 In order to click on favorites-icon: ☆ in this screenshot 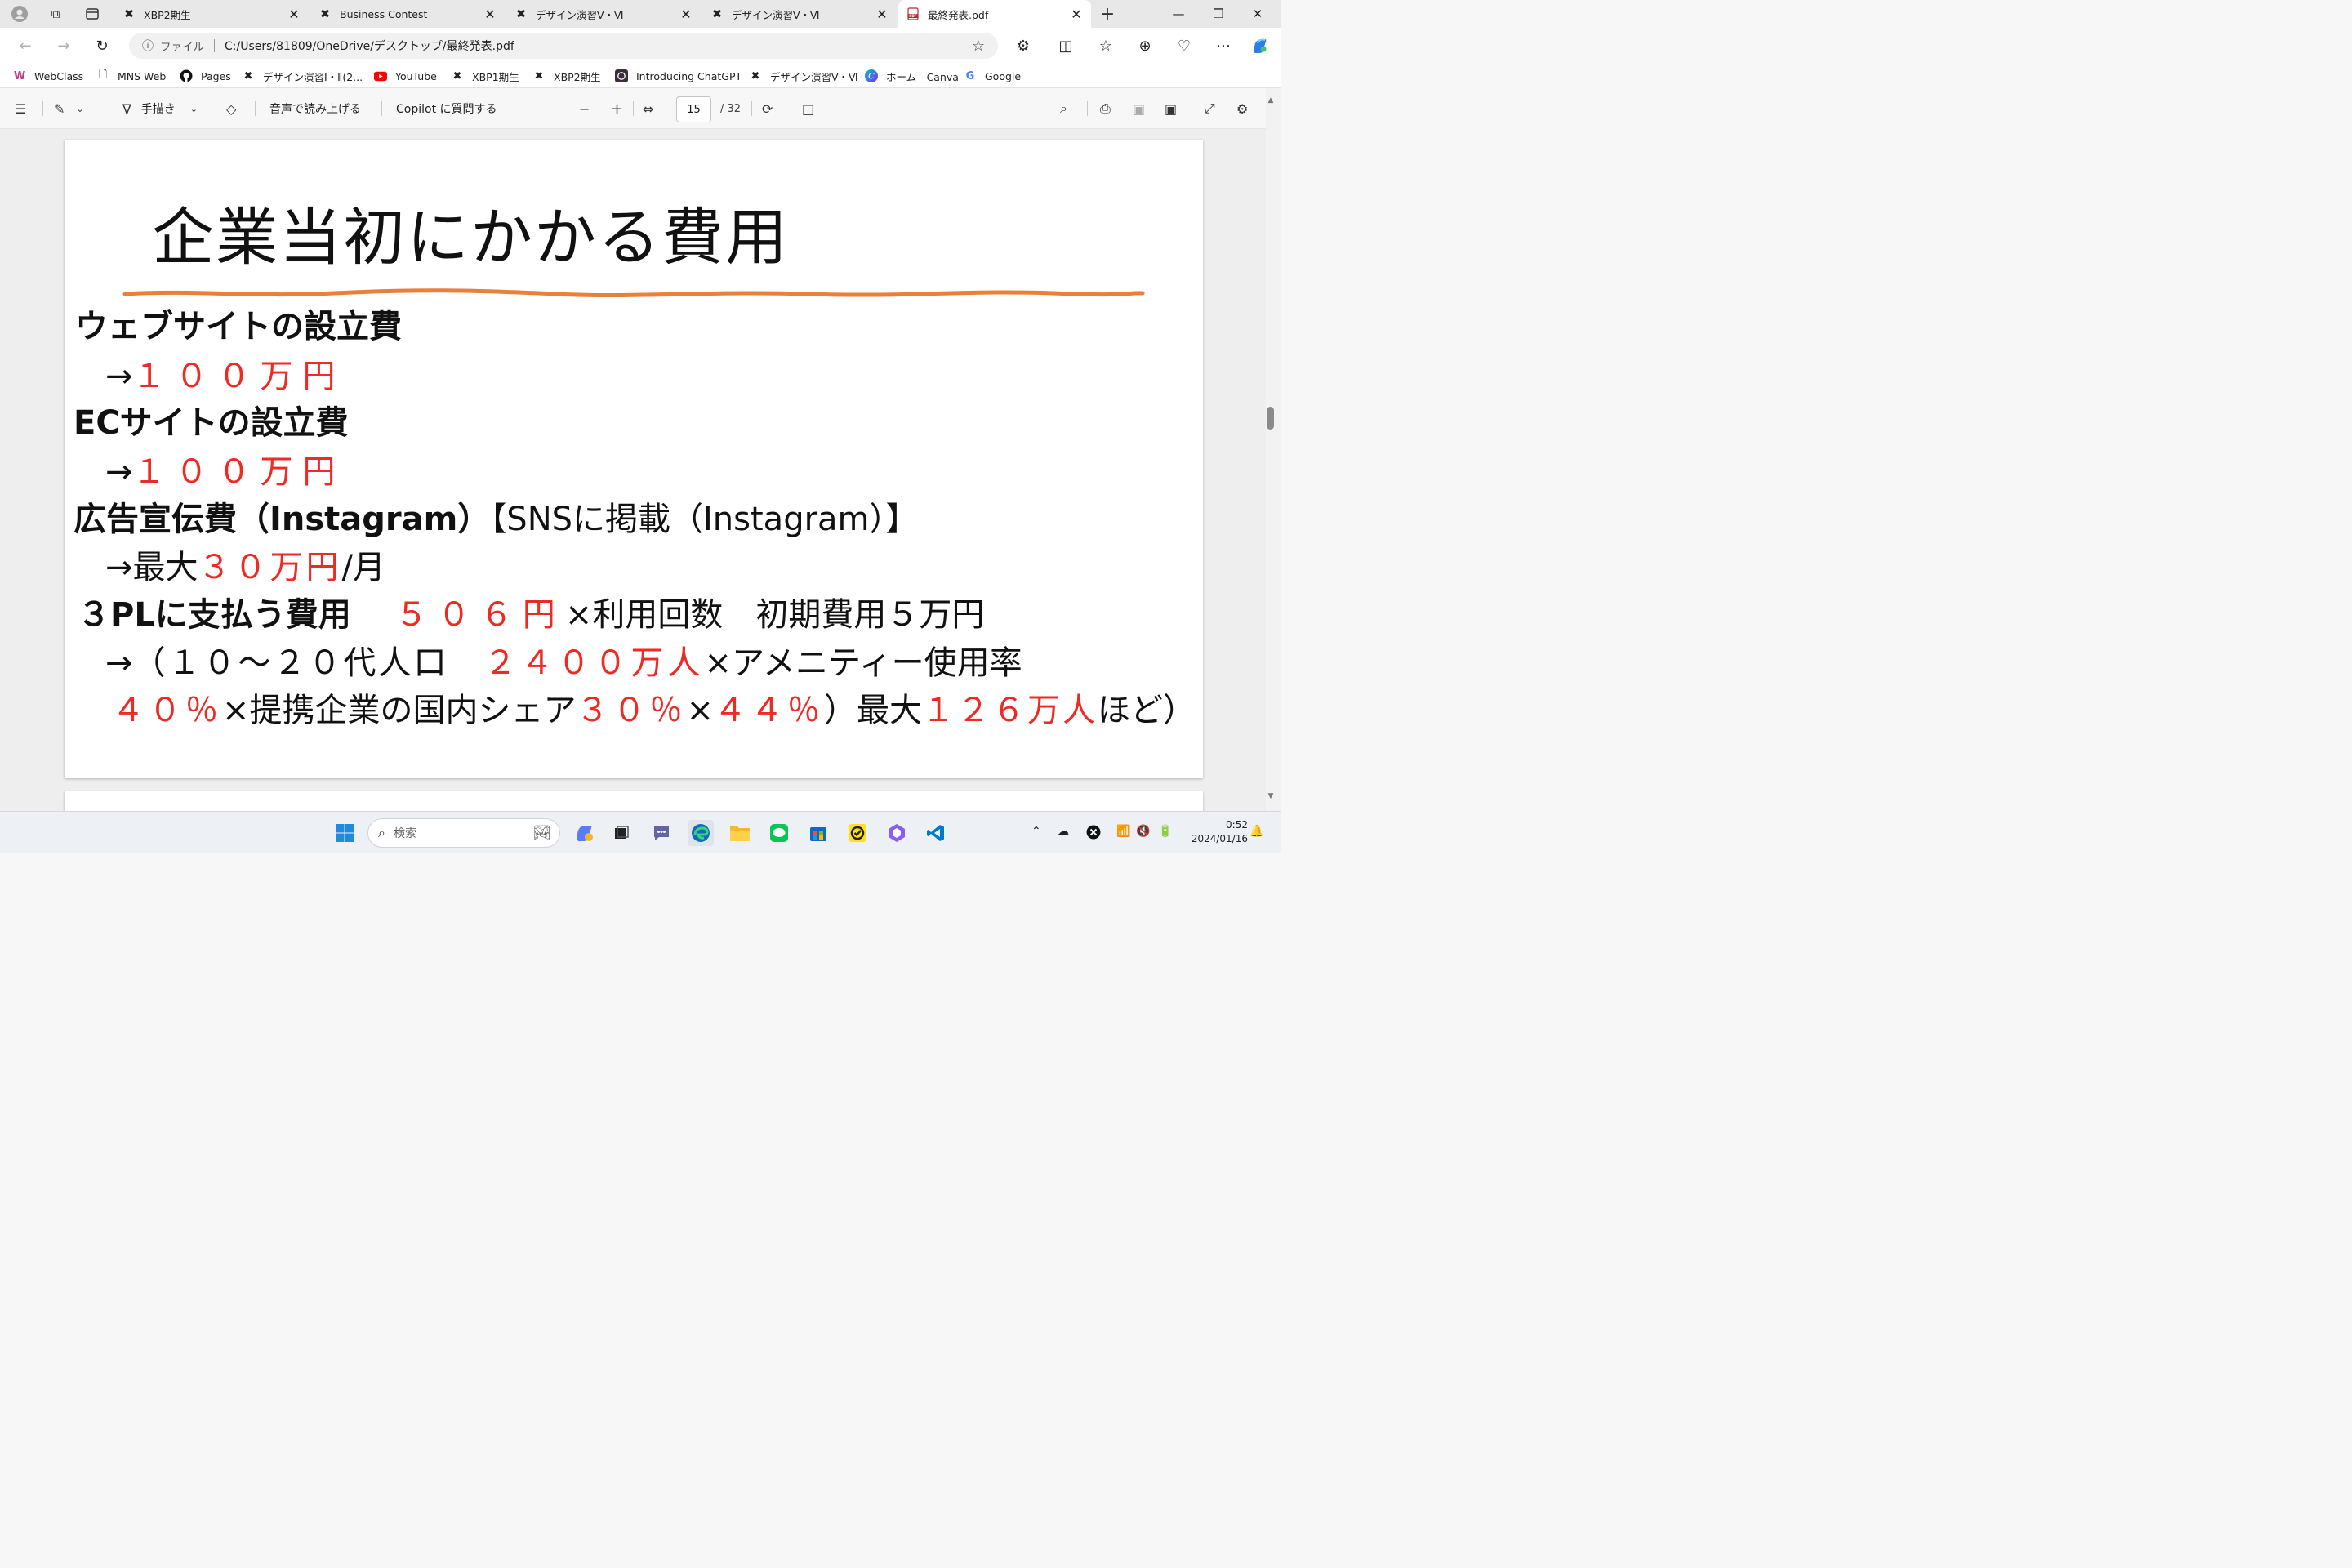, I will do `click(1105, 45)`.